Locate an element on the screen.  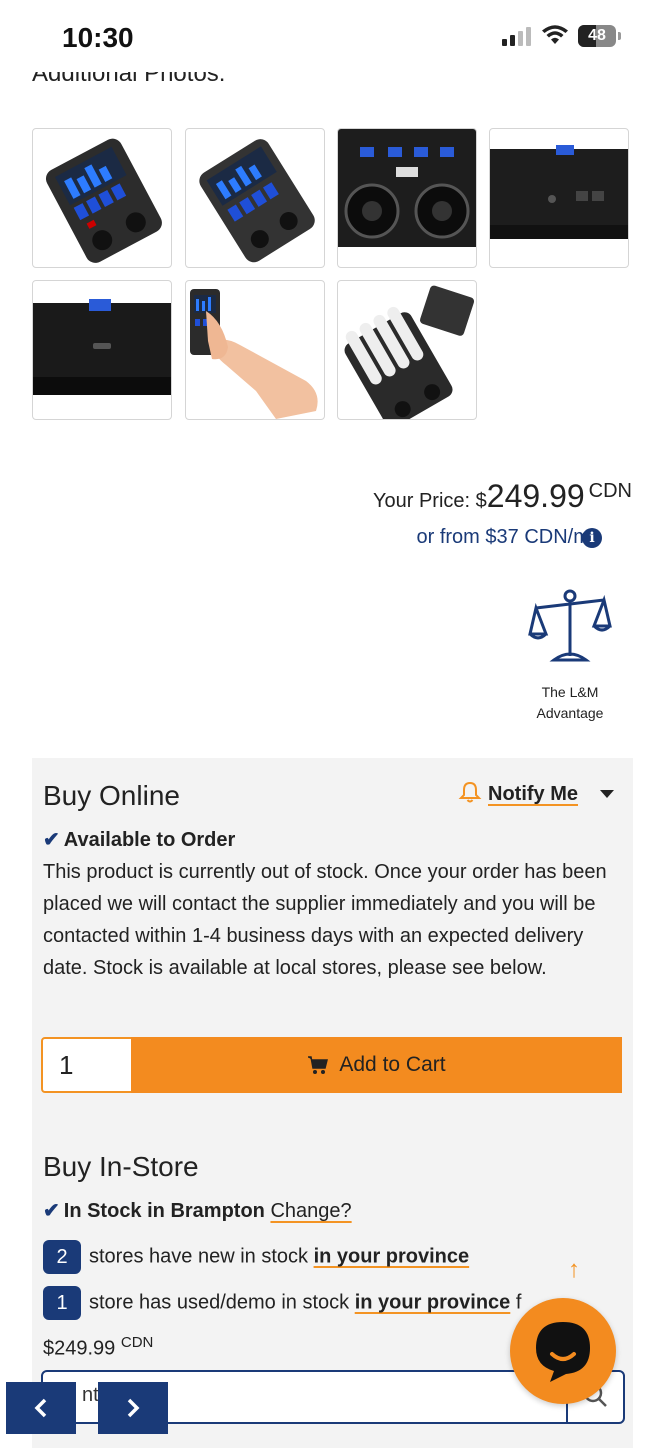
next-button is located at coordinates (133, 1408).